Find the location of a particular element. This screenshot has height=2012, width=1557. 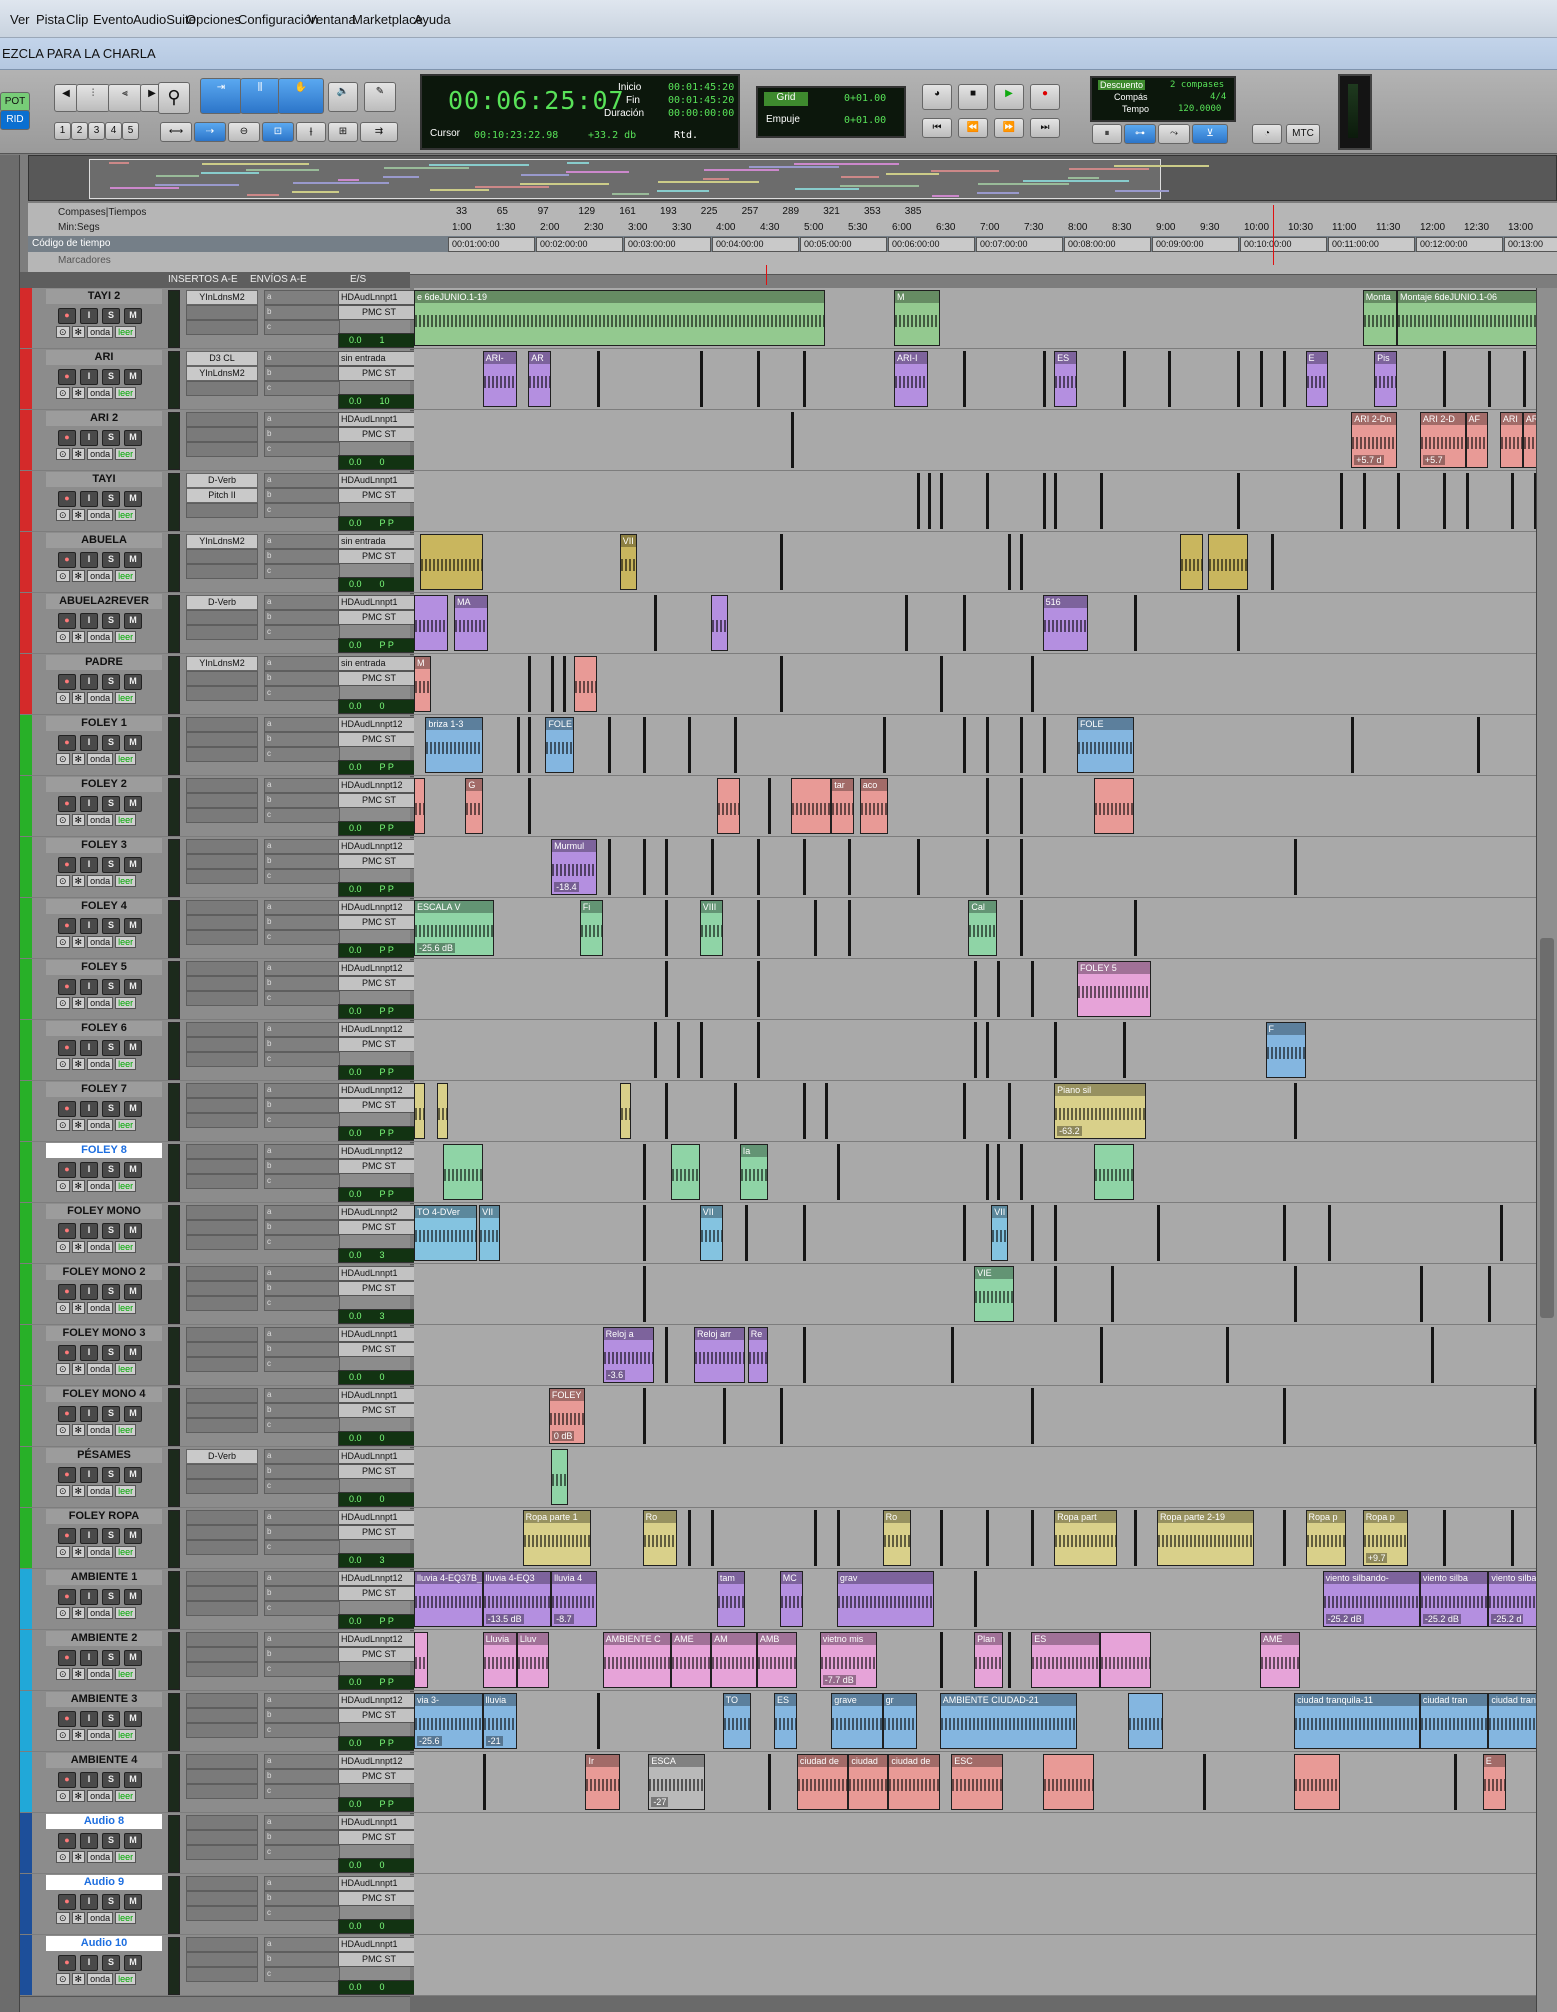

audio-clip: e 6deJUNIO.1-19 is located at coordinates (620, 318).